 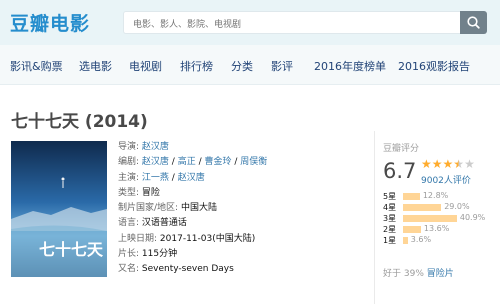 What do you see at coordinates (129, 223) in the screenshot?
I see `language-label: 语言:` at bounding box center [129, 223].